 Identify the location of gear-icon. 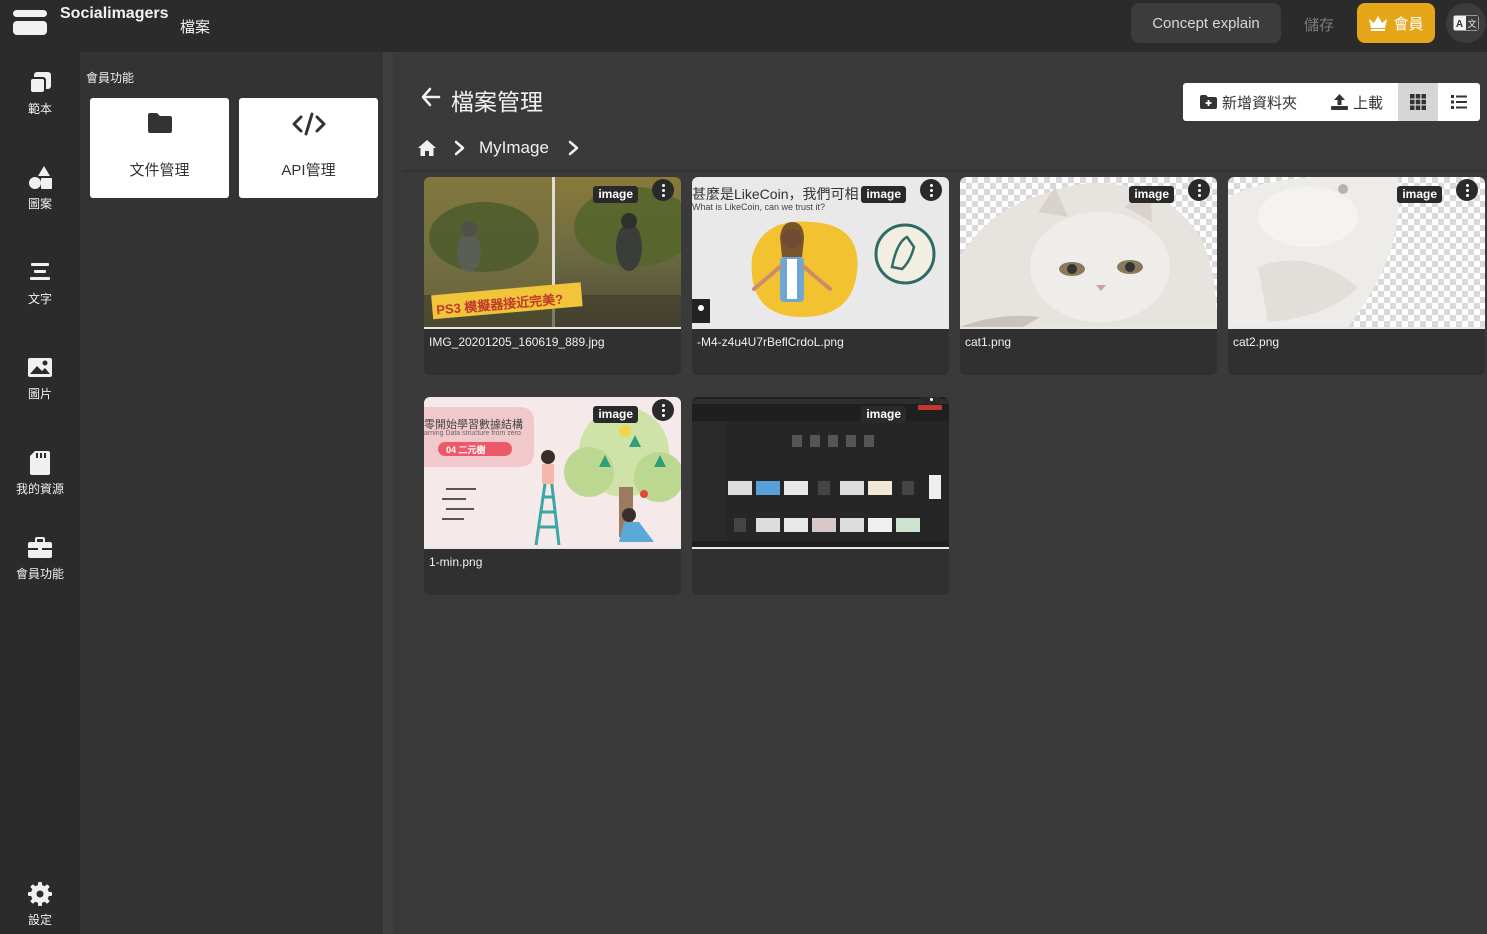
(40, 894).